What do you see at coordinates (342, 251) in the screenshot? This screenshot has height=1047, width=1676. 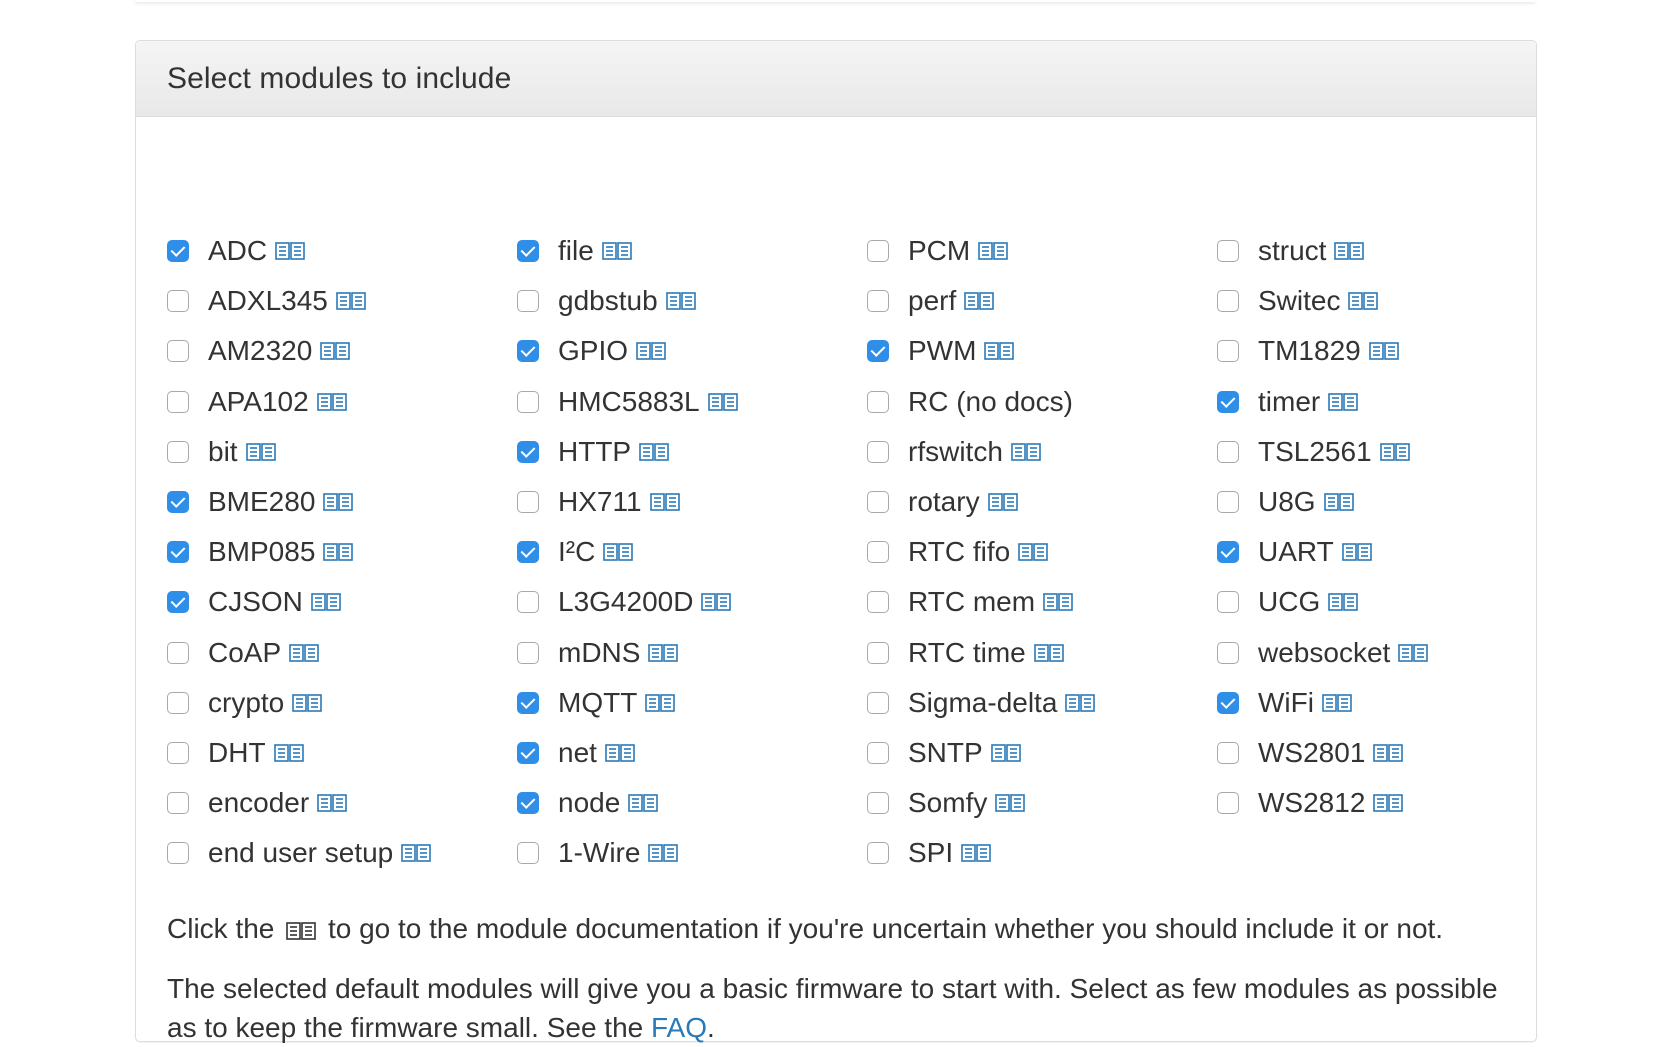 I see `module-option: ADC` at bounding box center [342, 251].